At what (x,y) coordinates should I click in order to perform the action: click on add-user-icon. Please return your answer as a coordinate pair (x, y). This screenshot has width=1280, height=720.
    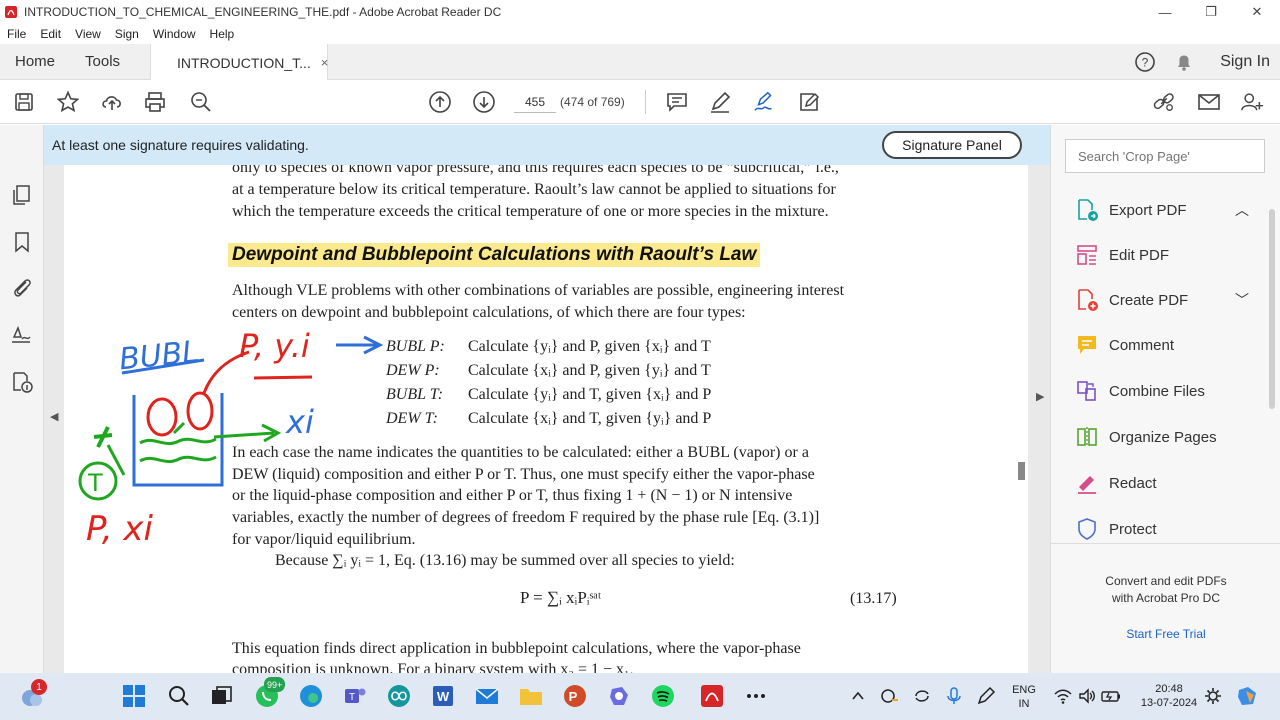
    Looking at the image, I should click on (1252, 102).